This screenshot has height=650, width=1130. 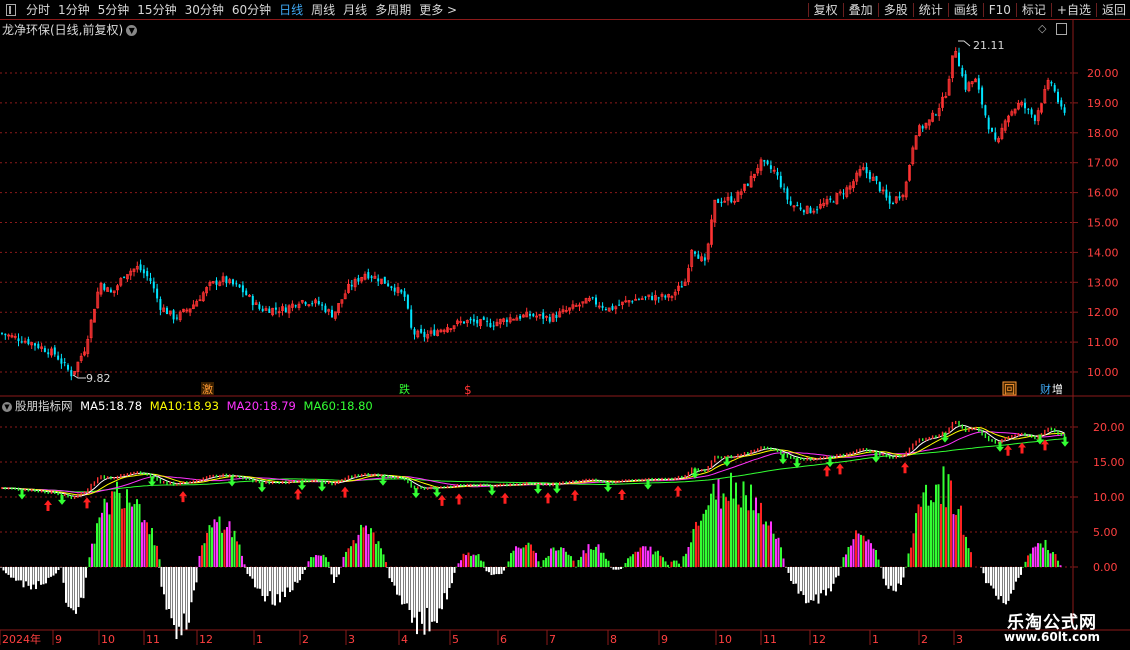 I want to click on event-marker-dollar: $, so click(x=468, y=390).